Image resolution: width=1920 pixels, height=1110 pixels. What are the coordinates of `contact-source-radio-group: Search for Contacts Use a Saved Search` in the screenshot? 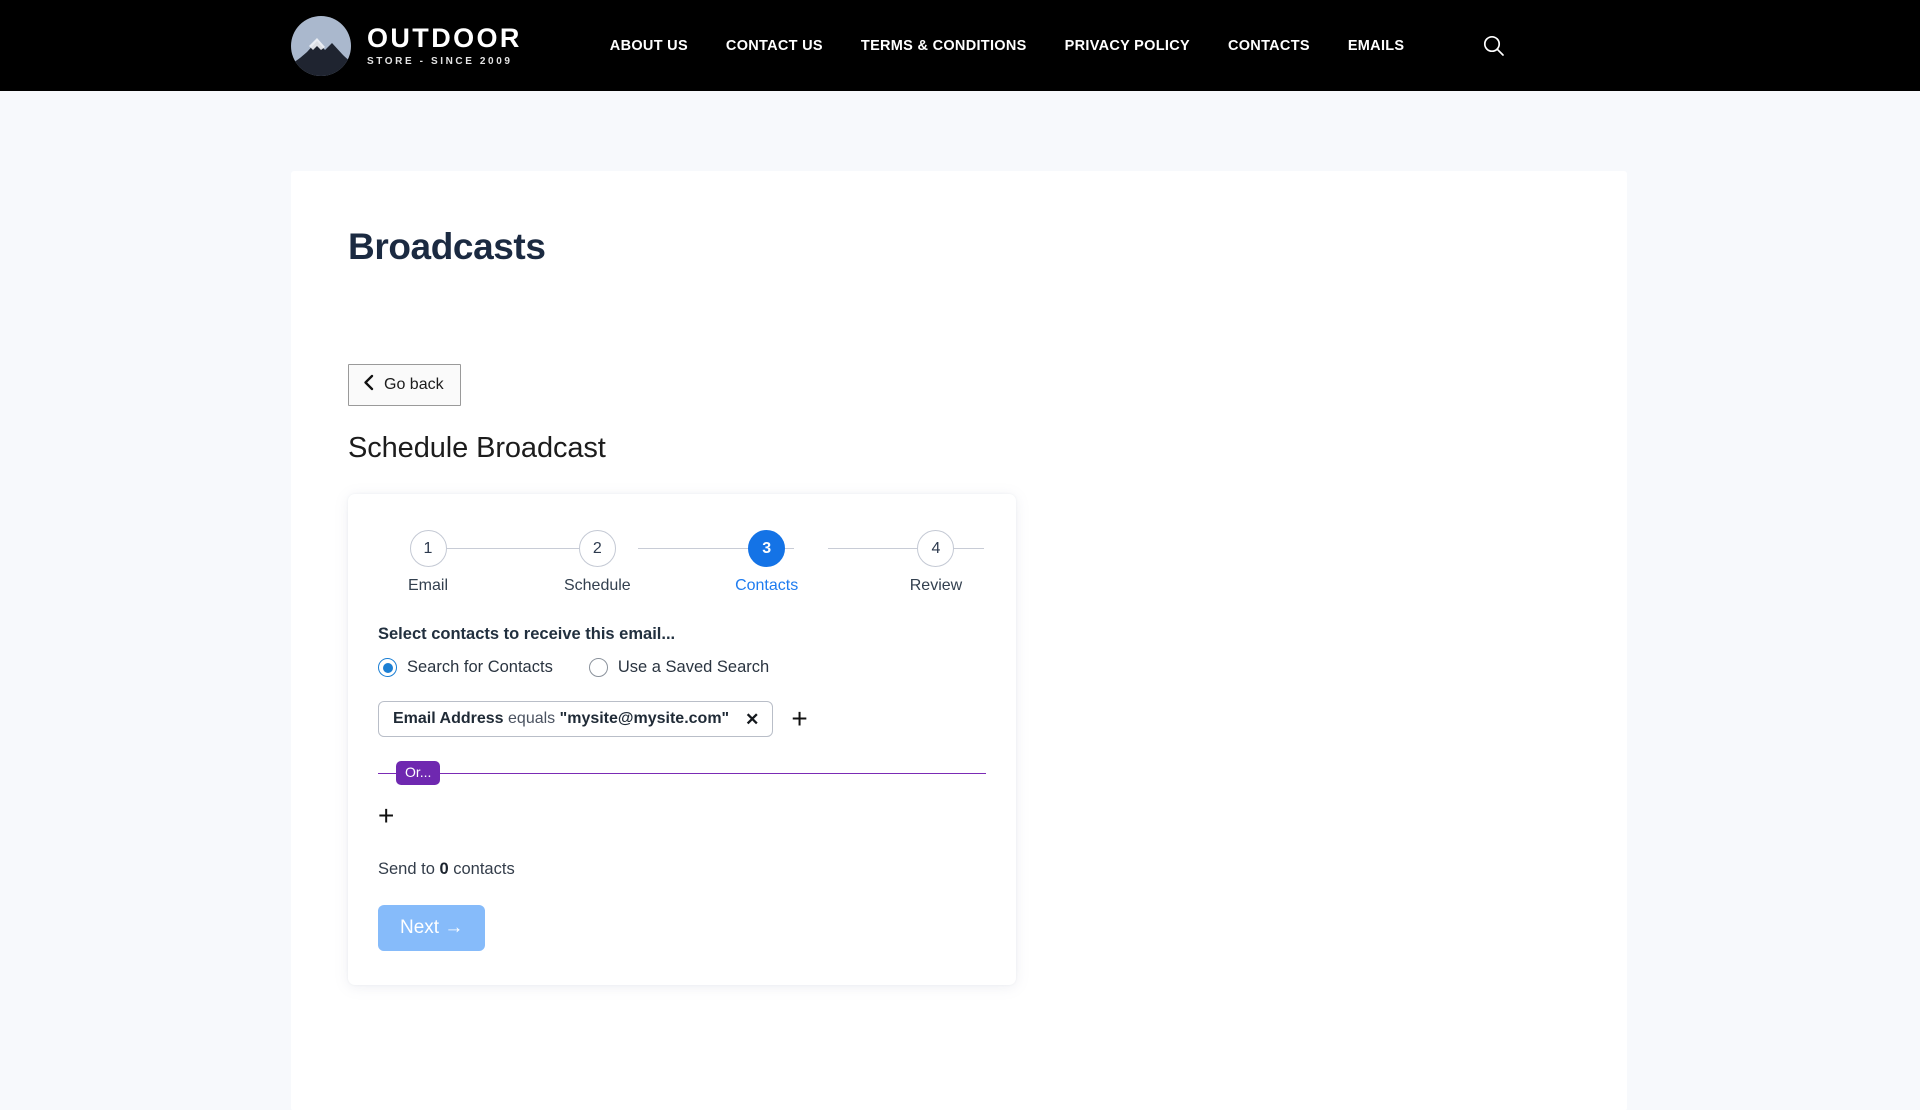 It's located at (682, 667).